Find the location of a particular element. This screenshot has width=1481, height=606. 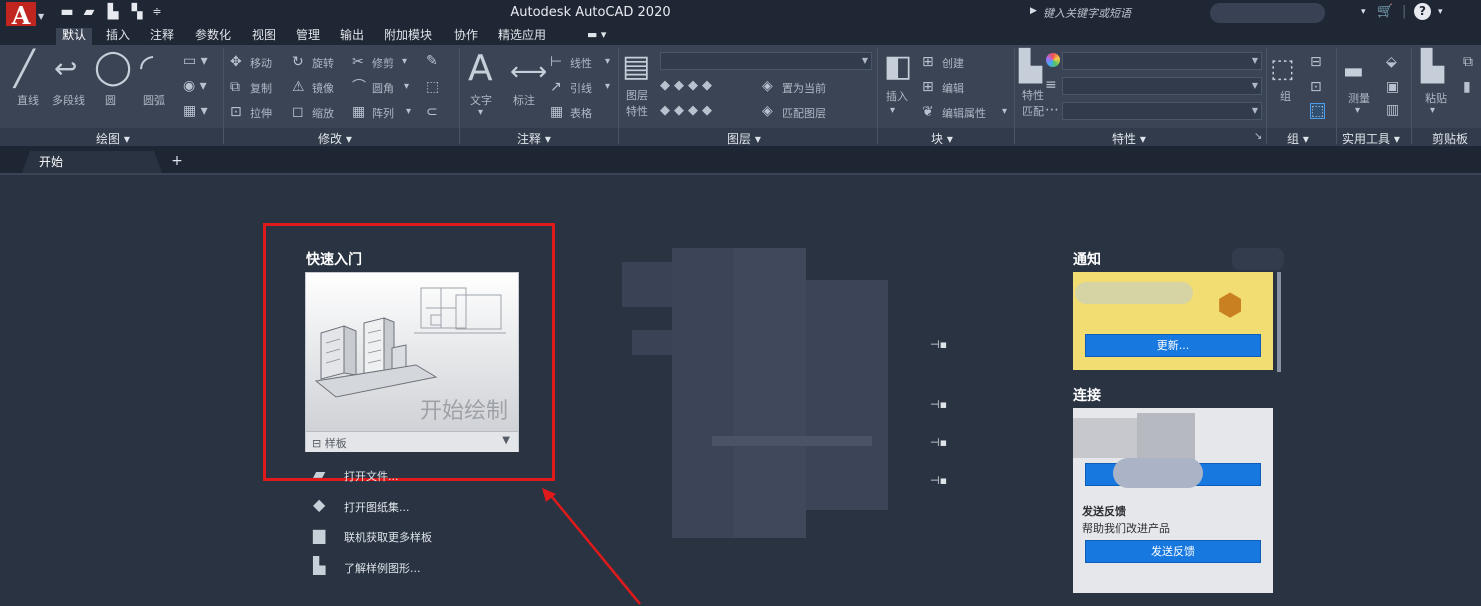

tab-manage: 管理 is located at coordinates (308, 36).